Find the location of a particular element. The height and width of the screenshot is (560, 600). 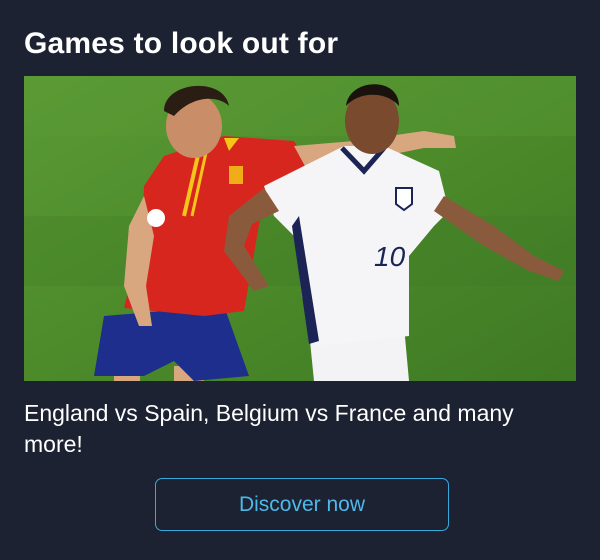

discover-now-button: Discover now is located at coordinates (302, 504).